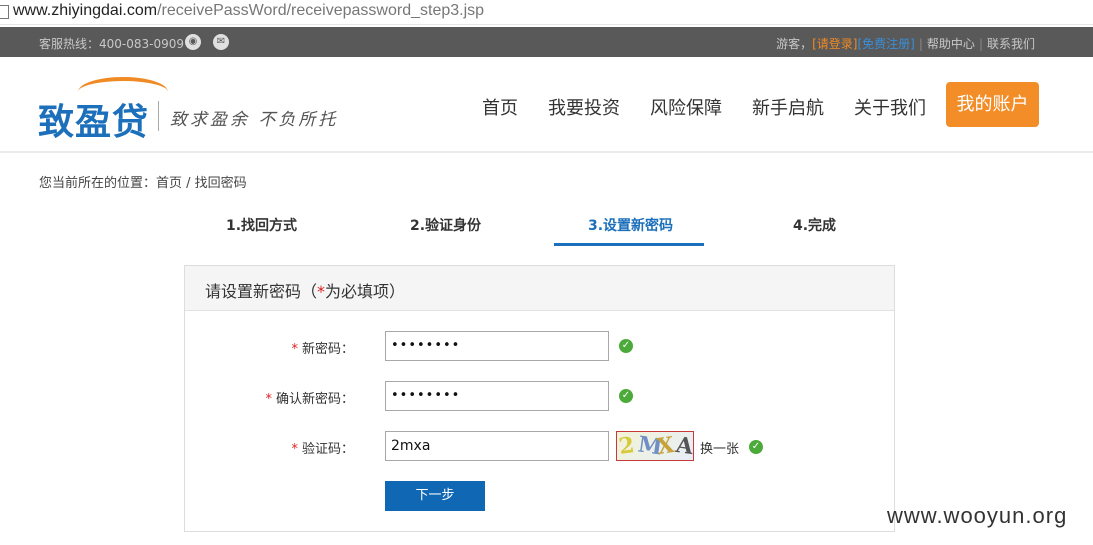 The image size is (1093, 545). What do you see at coordinates (4, 12) in the screenshot?
I see `page-icon` at bounding box center [4, 12].